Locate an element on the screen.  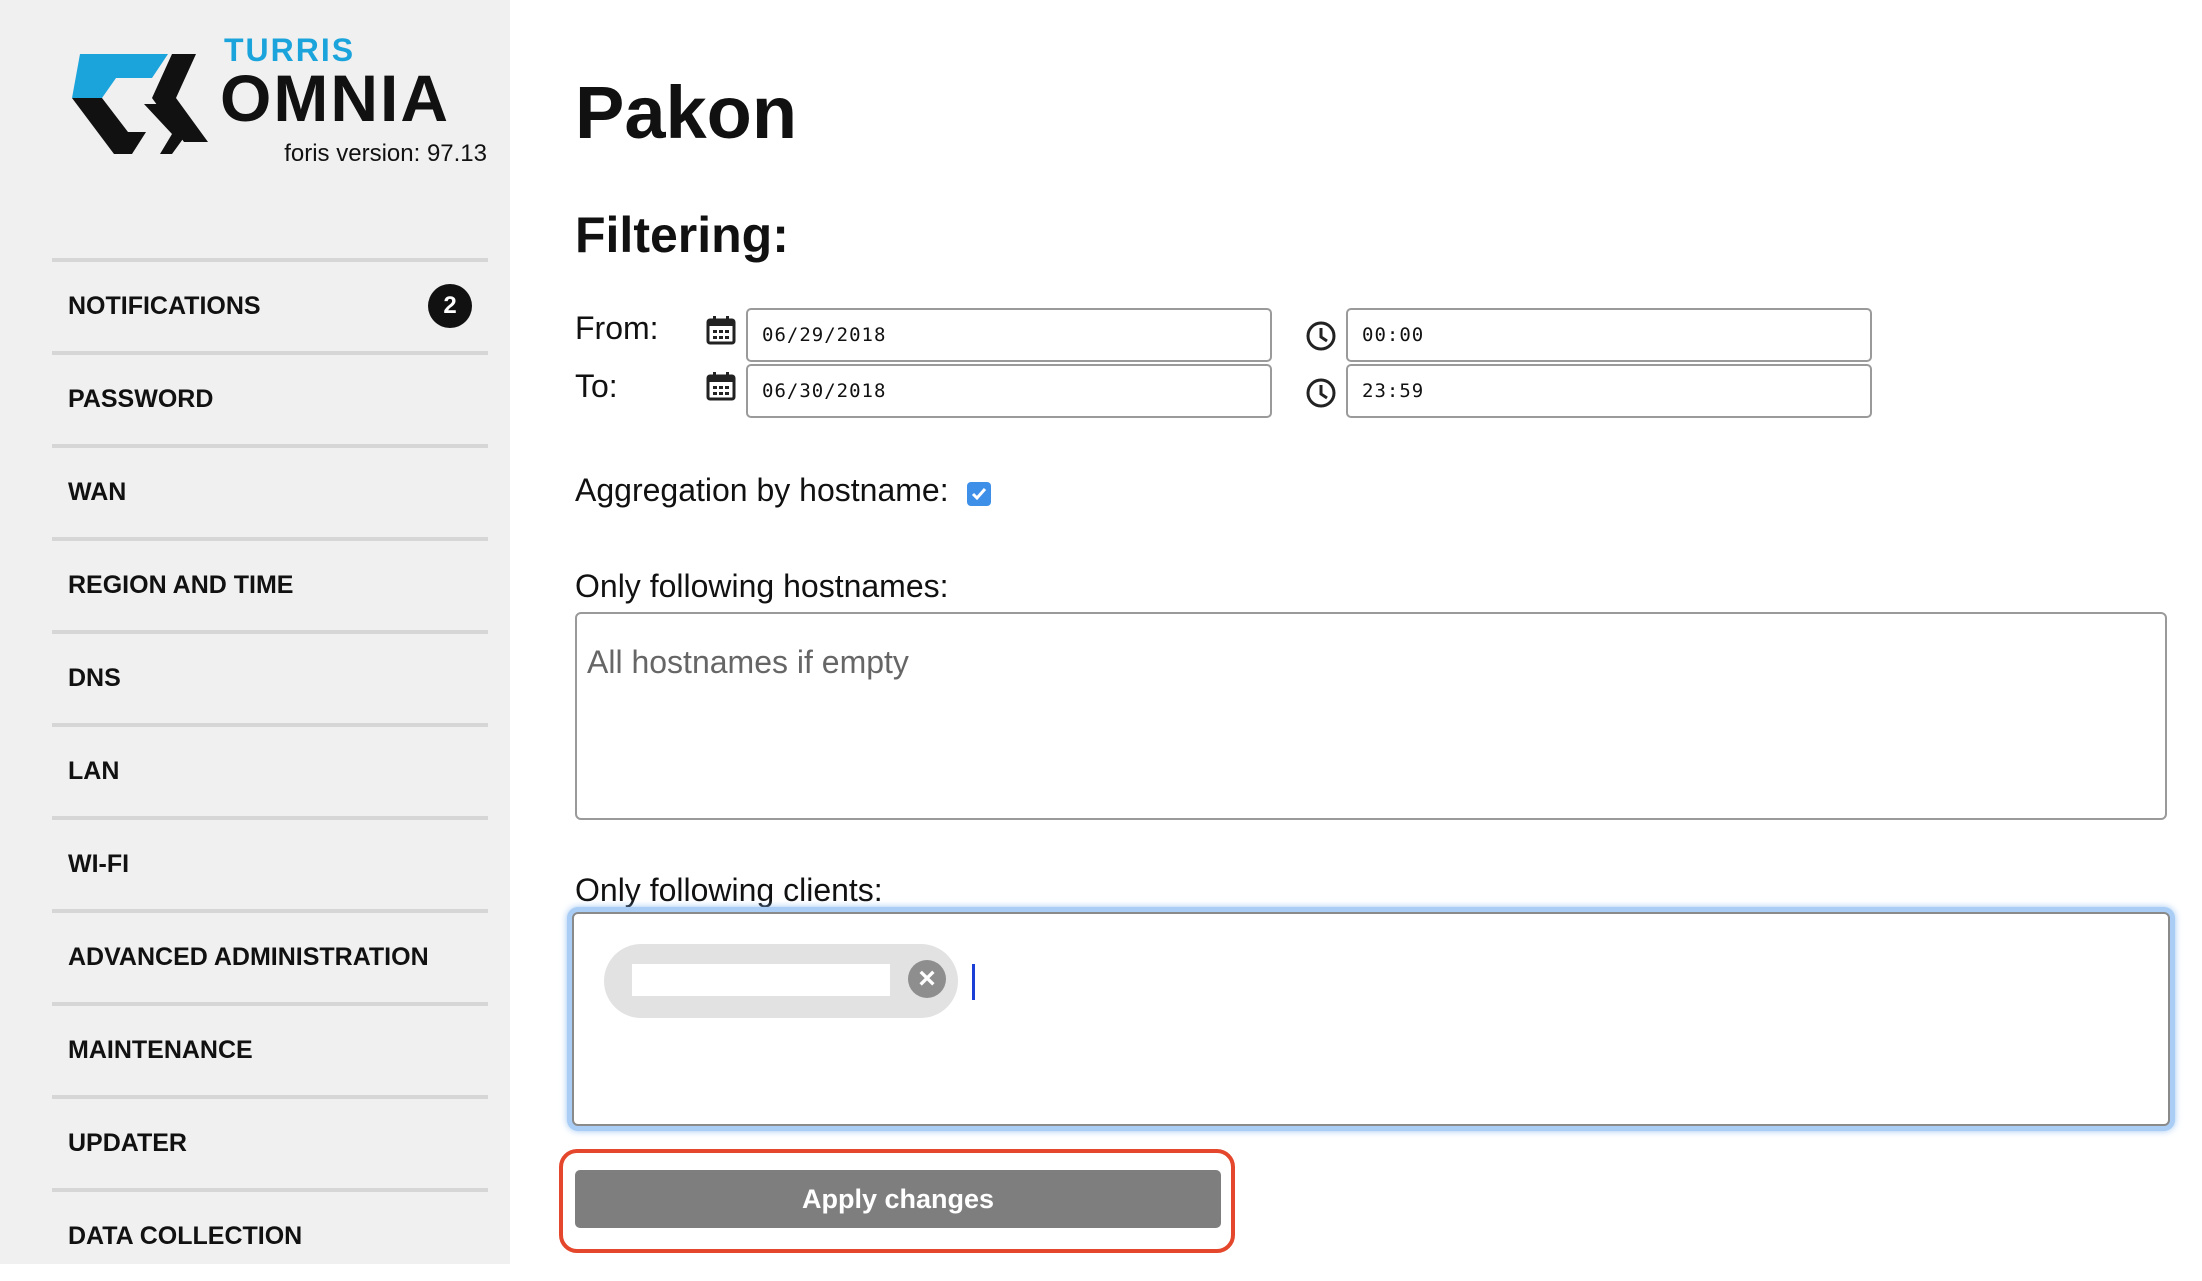
client-tag-text-redacted is located at coordinates (761, 980).